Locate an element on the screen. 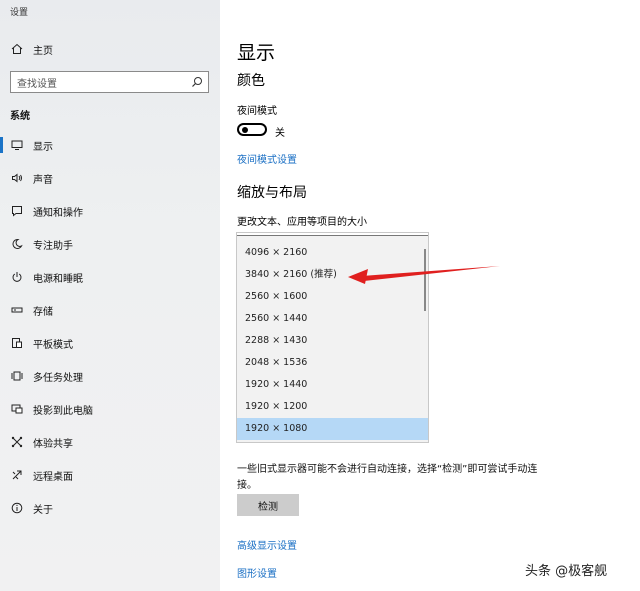  resolution-option: 2560 × 1440 is located at coordinates (332, 319).